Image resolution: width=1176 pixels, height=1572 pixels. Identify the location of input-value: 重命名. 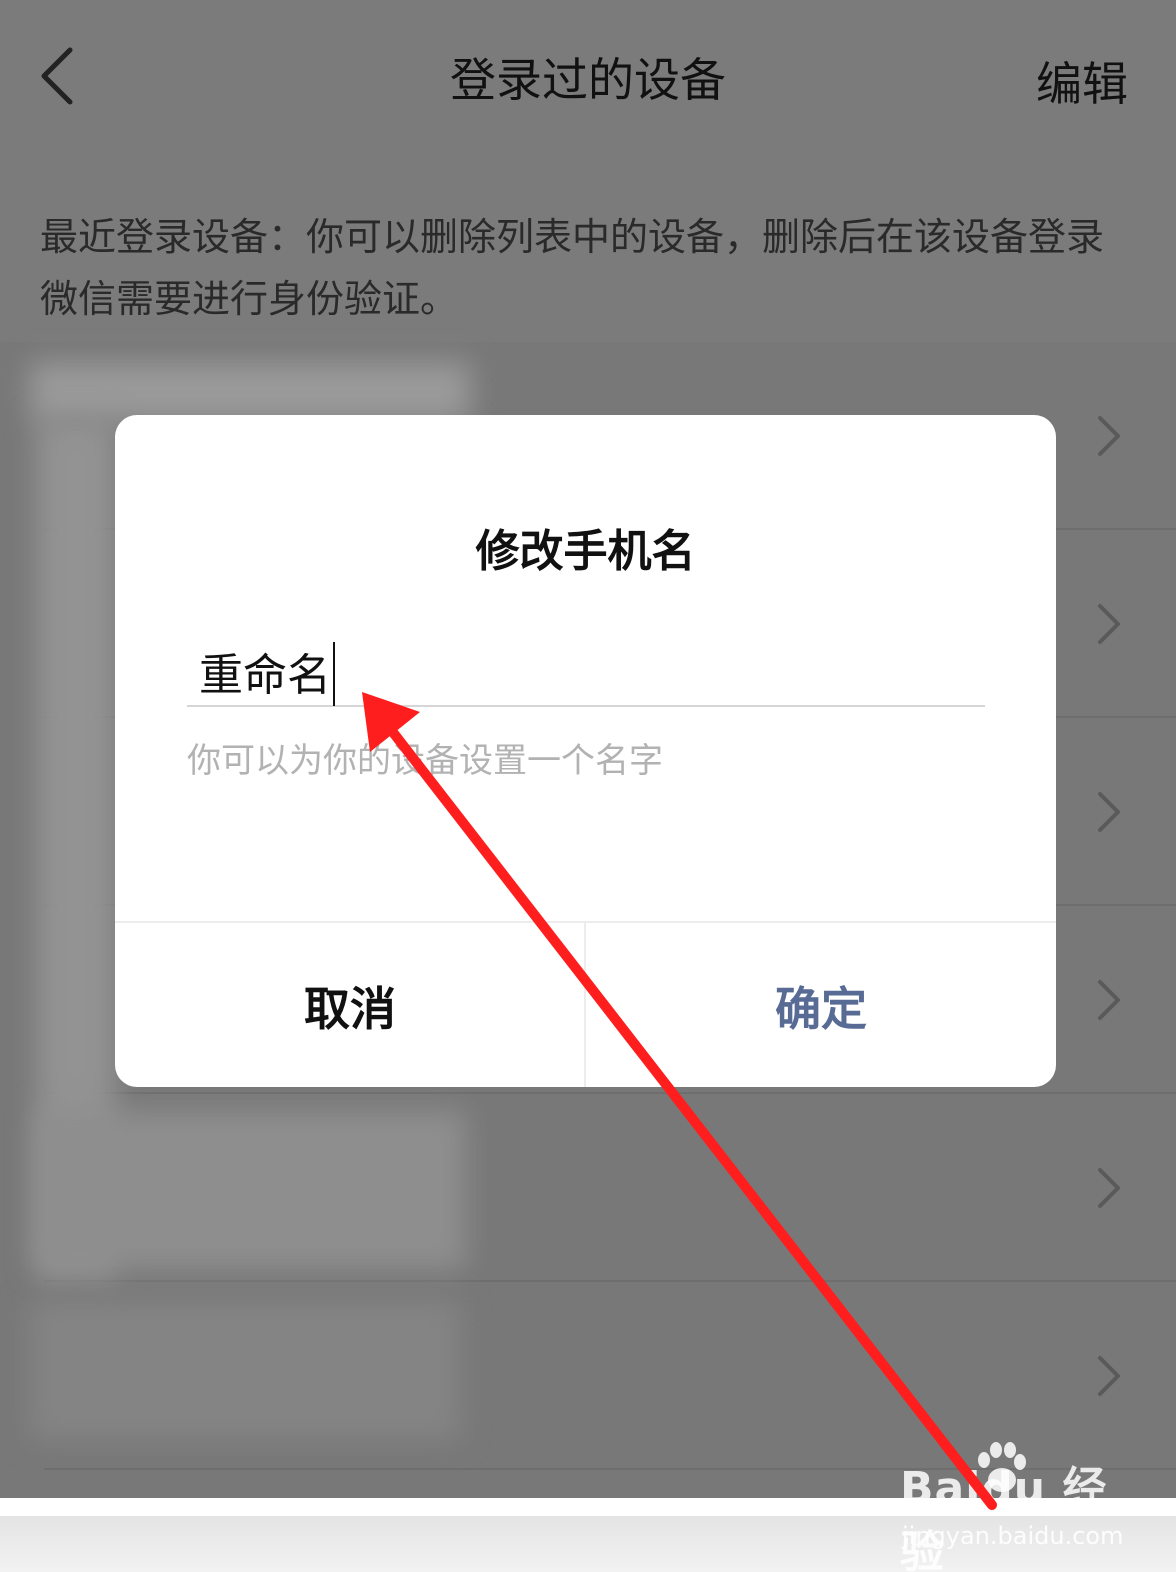
(267, 674).